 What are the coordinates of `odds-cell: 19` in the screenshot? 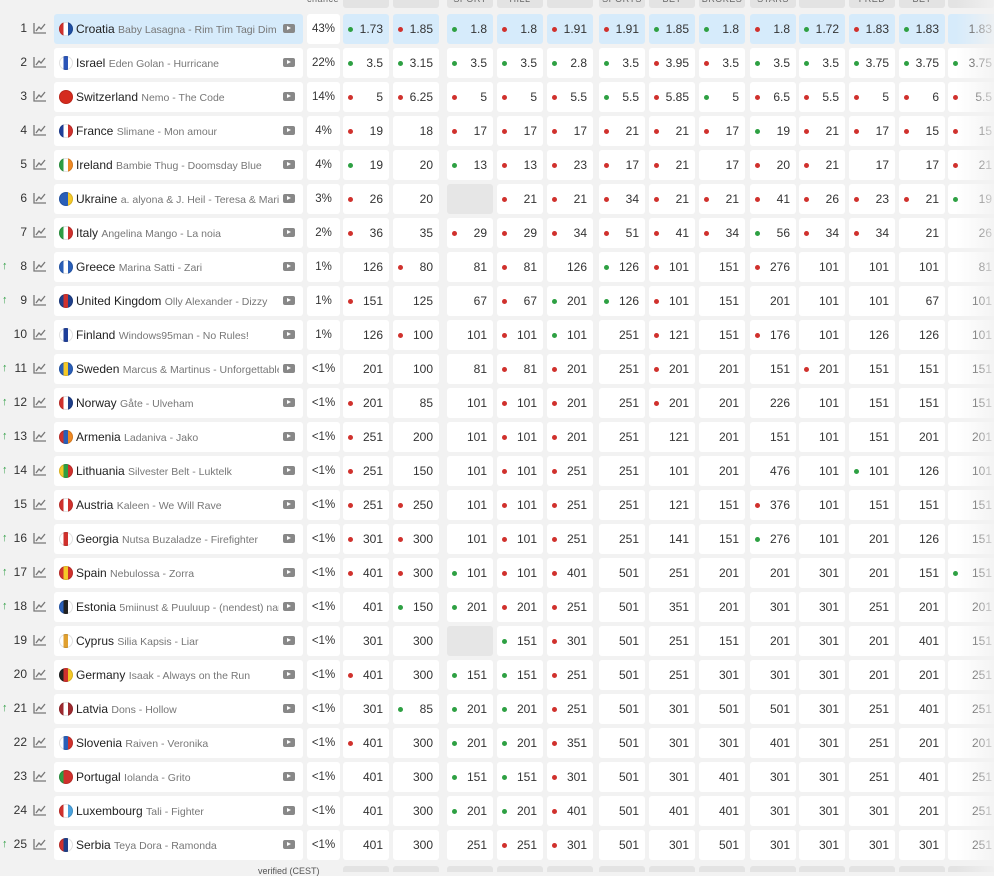 It's located at (773, 131).